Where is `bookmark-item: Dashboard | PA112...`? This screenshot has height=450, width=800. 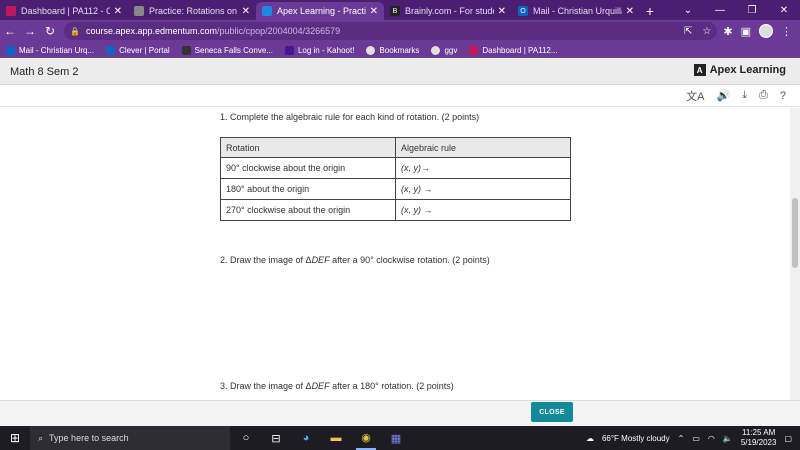
bookmark-item: Dashboard | PA112... is located at coordinates (513, 50).